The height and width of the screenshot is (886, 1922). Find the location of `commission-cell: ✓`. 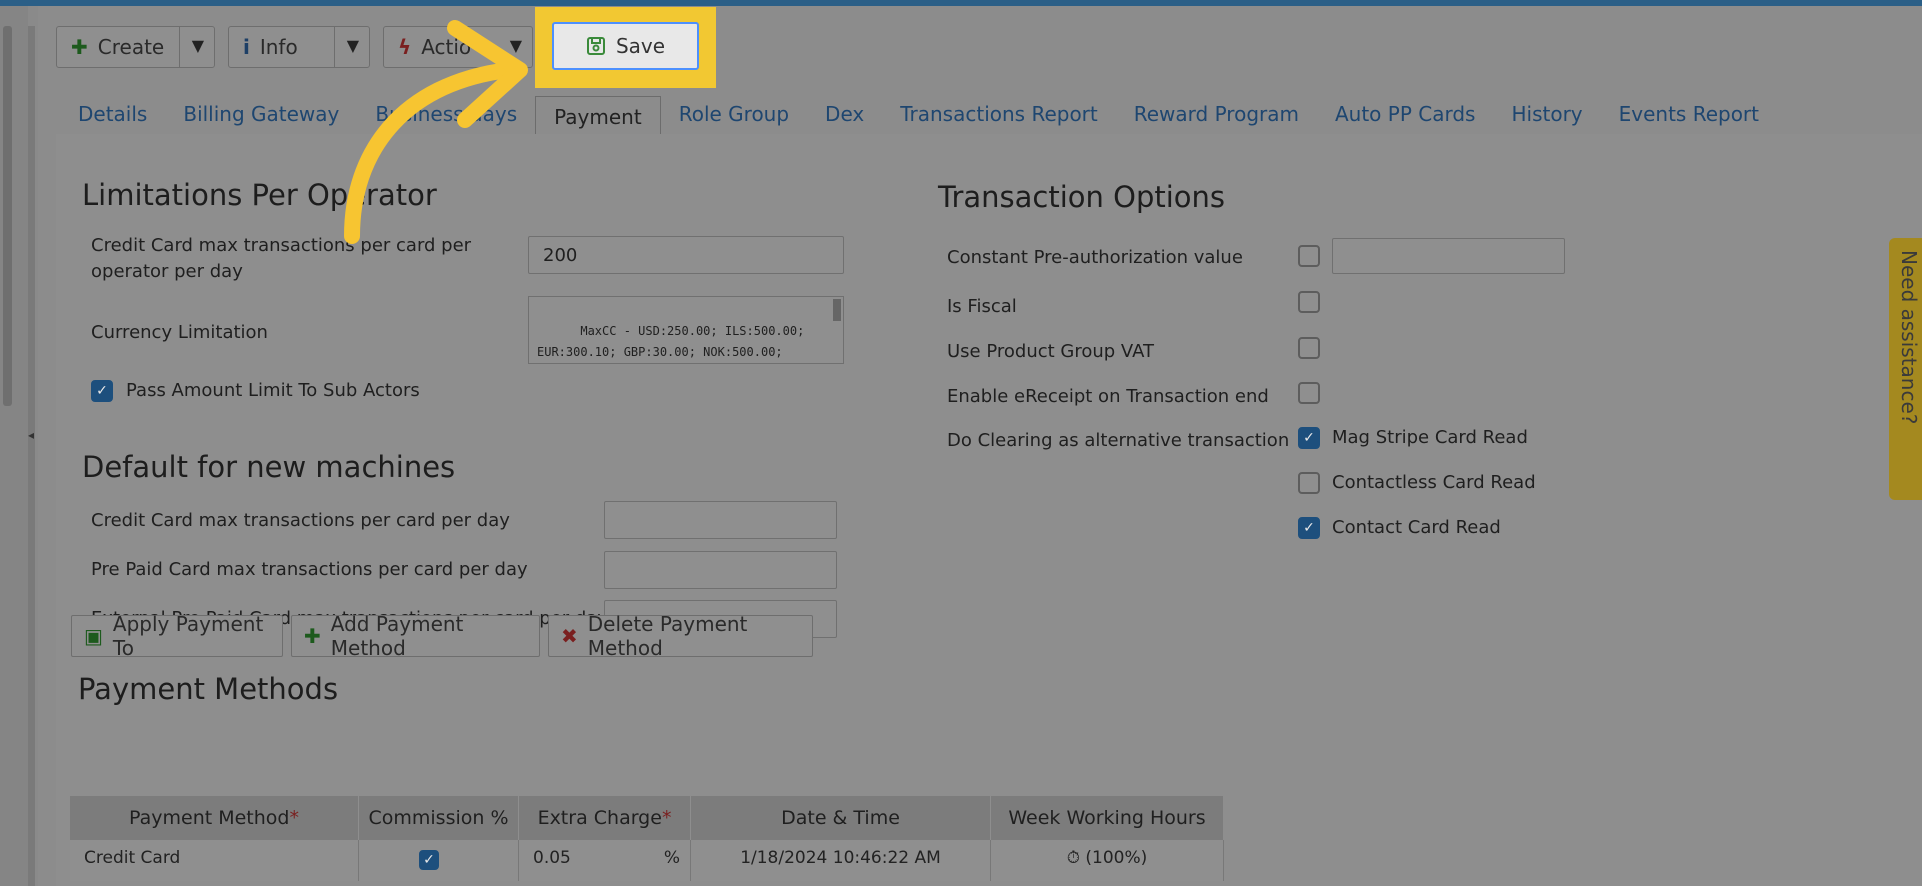

commission-cell: ✓ is located at coordinates (439, 860).